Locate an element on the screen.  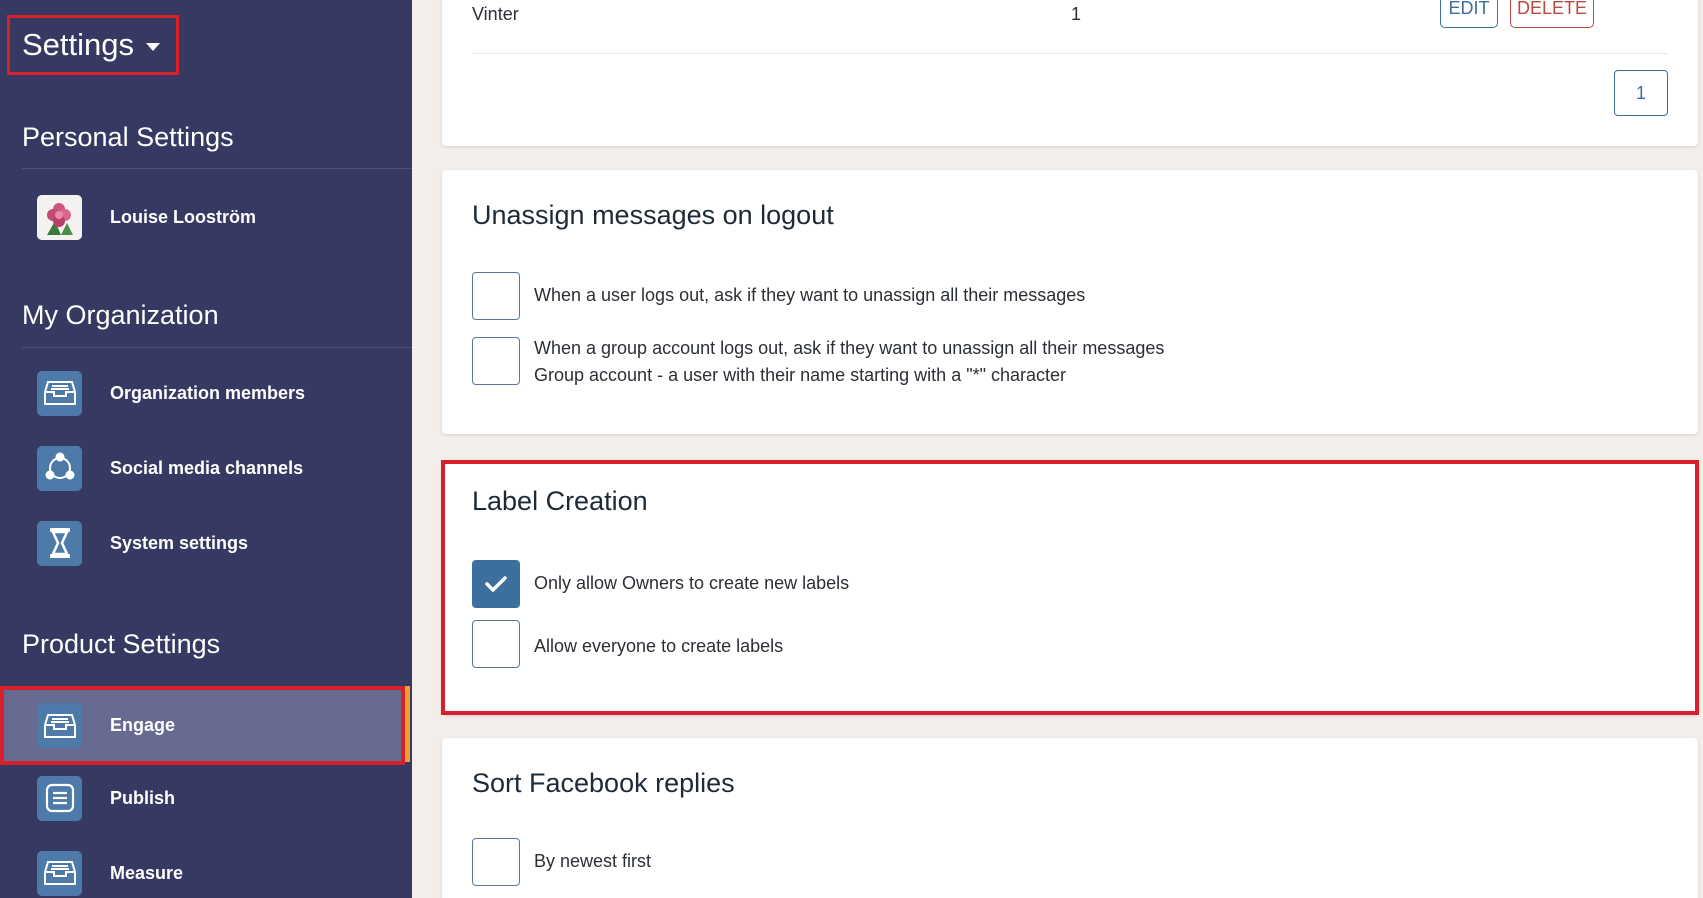
sidebar-item-engage: Engage is located at coordinates (202, 725).